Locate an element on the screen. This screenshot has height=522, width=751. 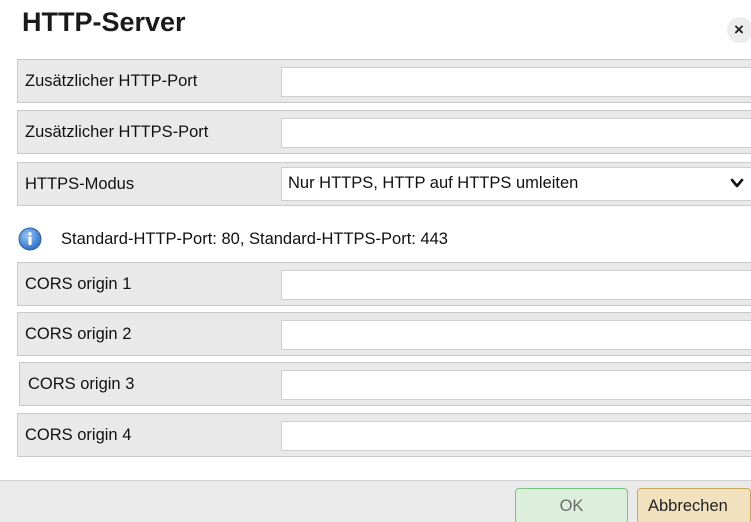
row-additional-https-port: Zusätzlicher HTTPS-Port is located at coordinates (384, 132).